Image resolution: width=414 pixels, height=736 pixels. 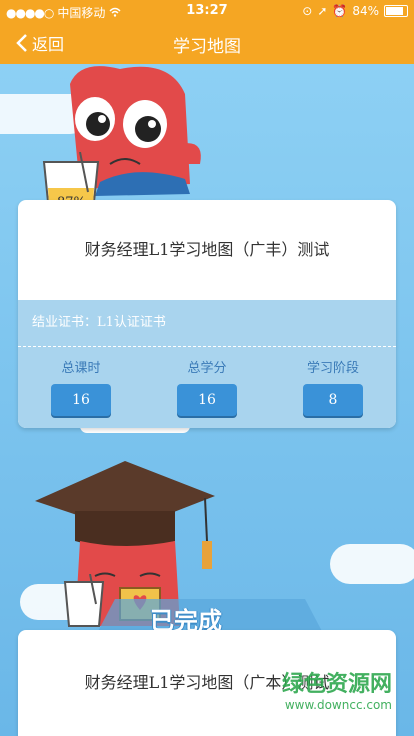 What do you see at coordinates (207, 368) in the screenshot?
I see `stat-label: 总学分` at bounding box center [207, 368].